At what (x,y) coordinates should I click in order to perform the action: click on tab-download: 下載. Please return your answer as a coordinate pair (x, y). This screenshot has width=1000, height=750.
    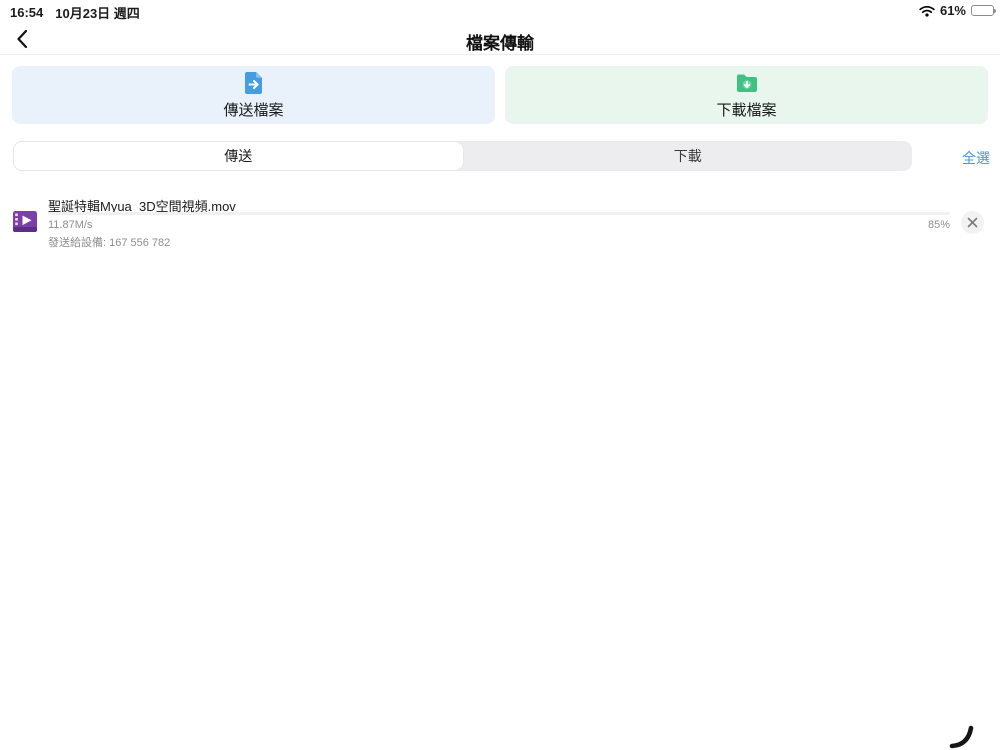
    Looking at the image, I should click on (688, 156).